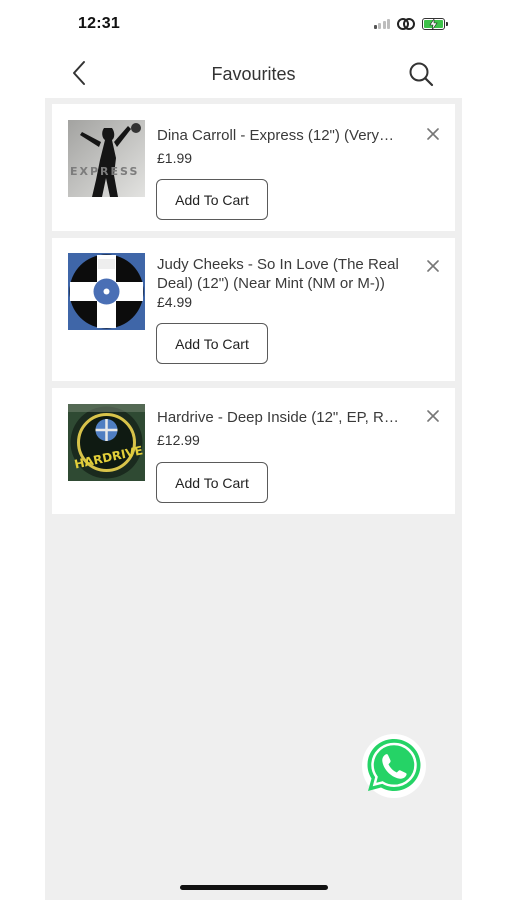 Image resolution: width=507 pixels, height=900 pixels. I want to click on status-icons, so click(410, 24).